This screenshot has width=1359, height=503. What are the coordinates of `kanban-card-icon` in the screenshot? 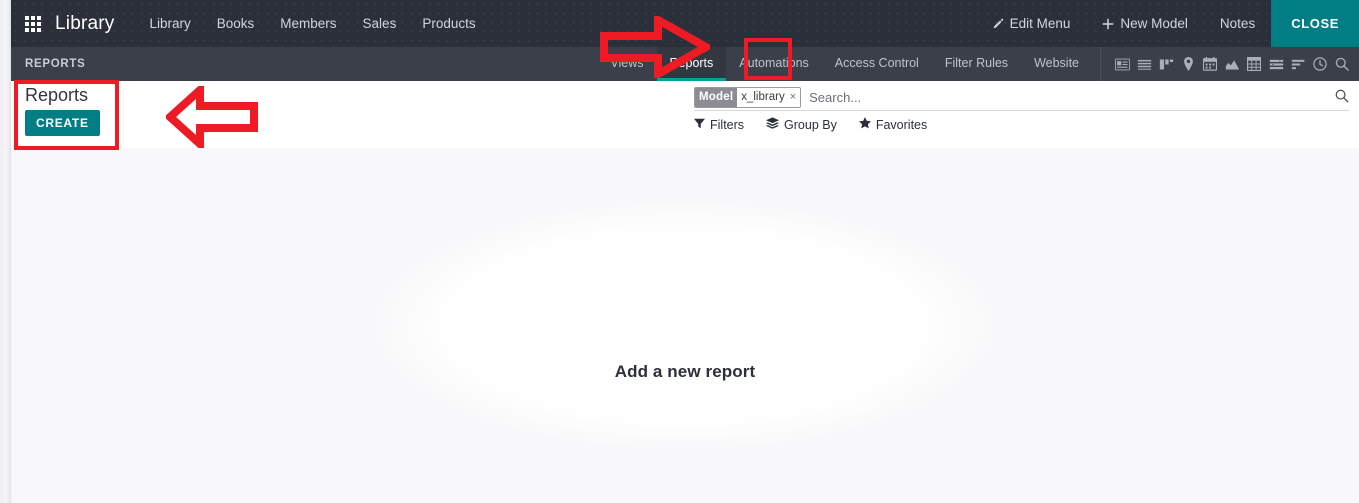 It's located at (1122, 64).